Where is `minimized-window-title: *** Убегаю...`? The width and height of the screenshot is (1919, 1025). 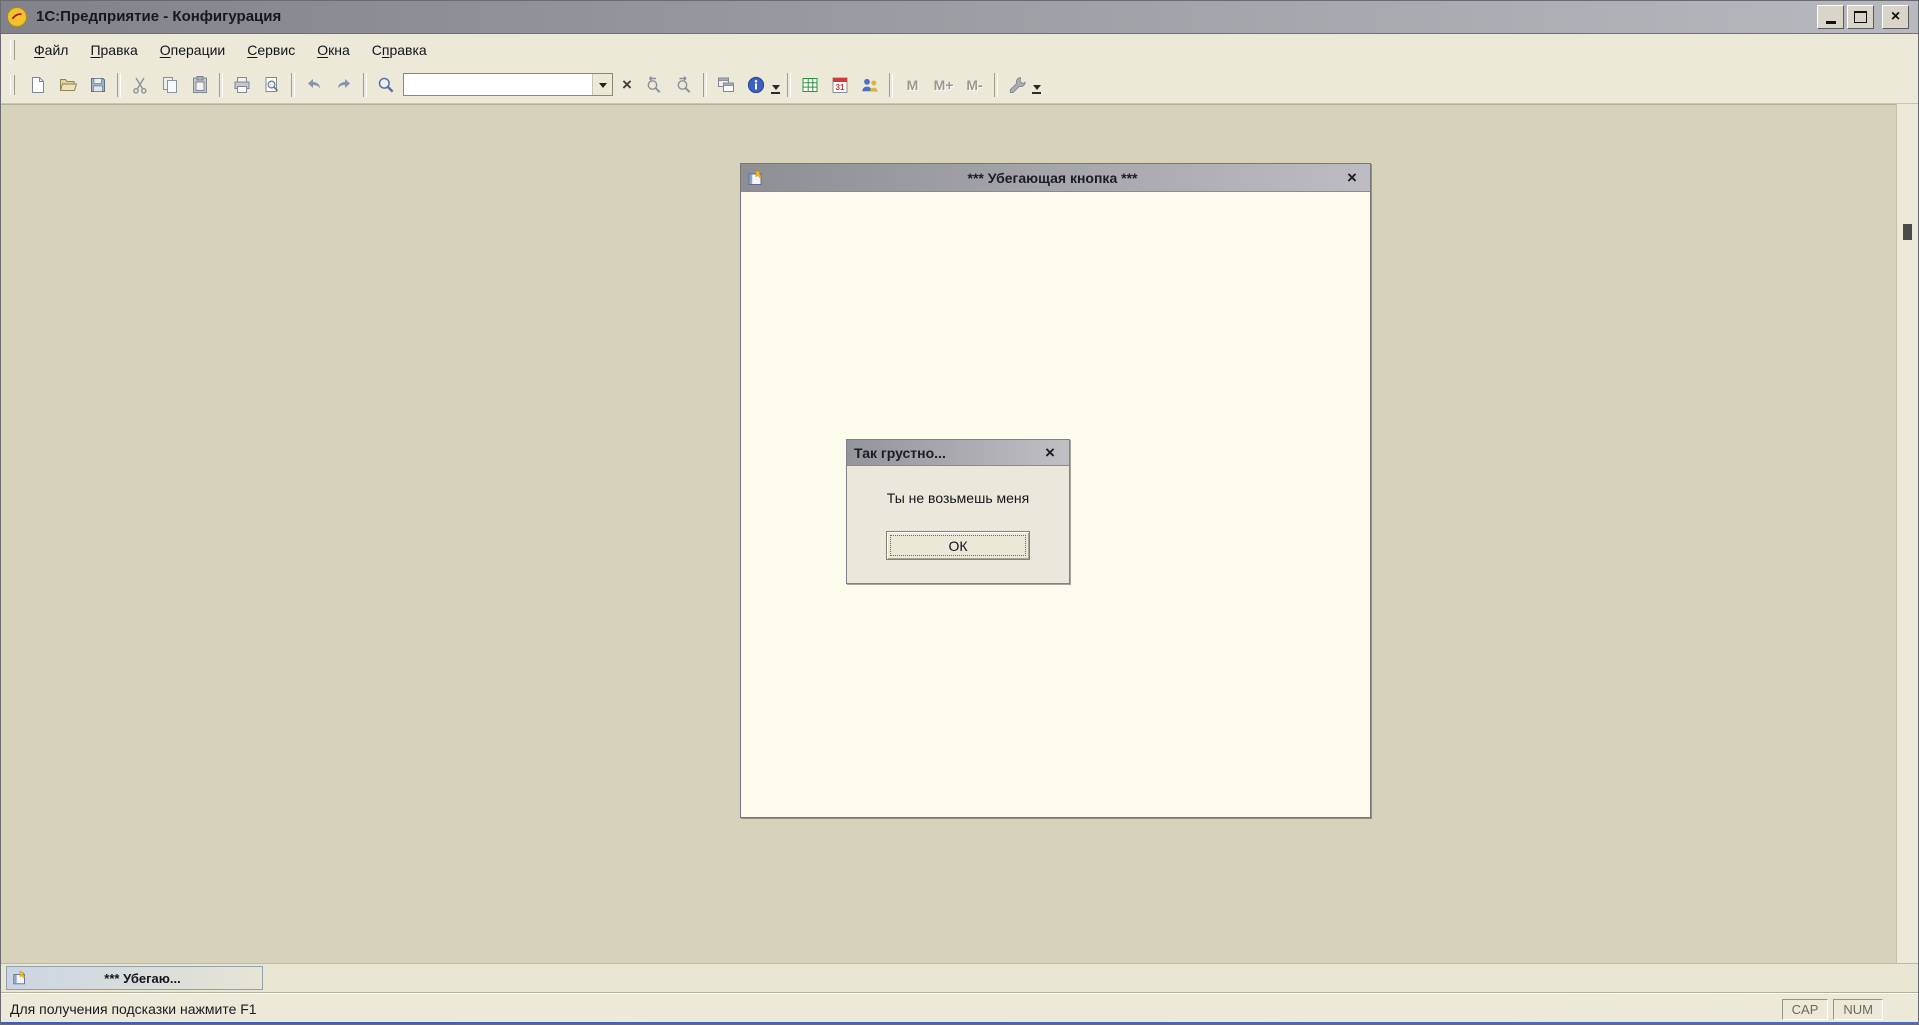
minimized-window-title: *** Убегаю... is located at coordinates (142, 978).